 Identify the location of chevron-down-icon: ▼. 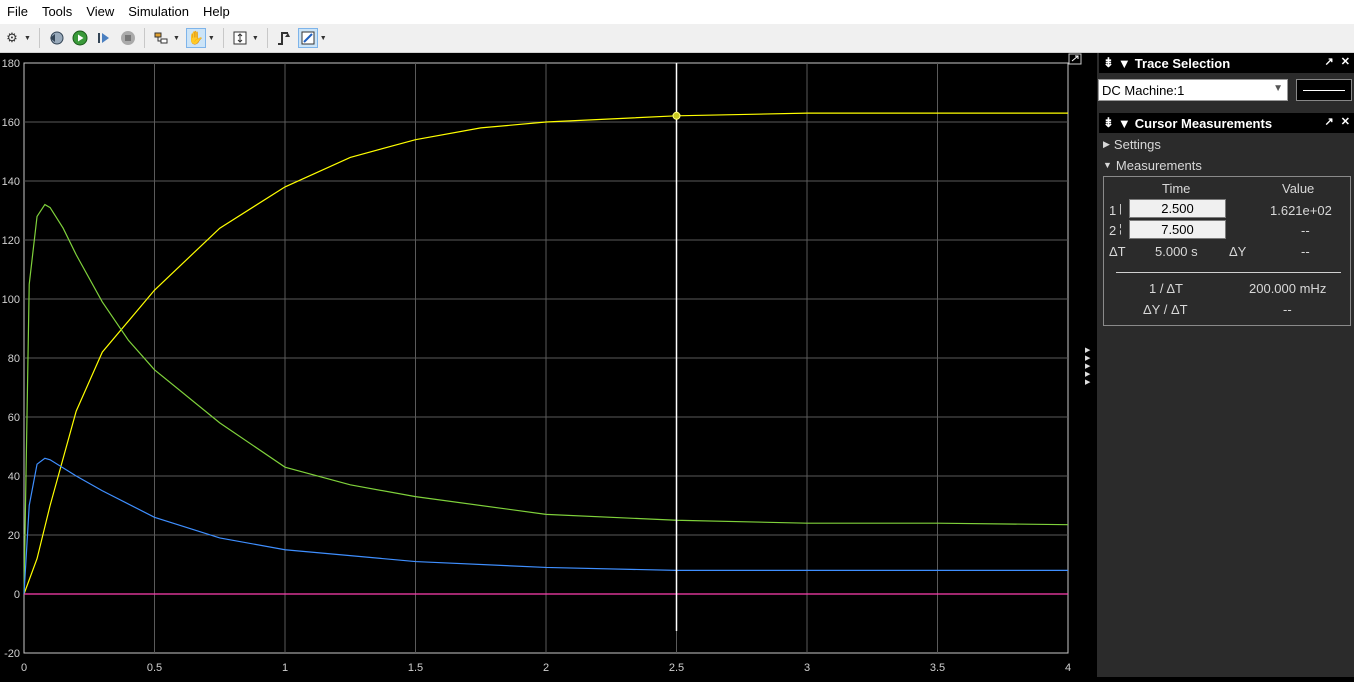
(1278, 88).